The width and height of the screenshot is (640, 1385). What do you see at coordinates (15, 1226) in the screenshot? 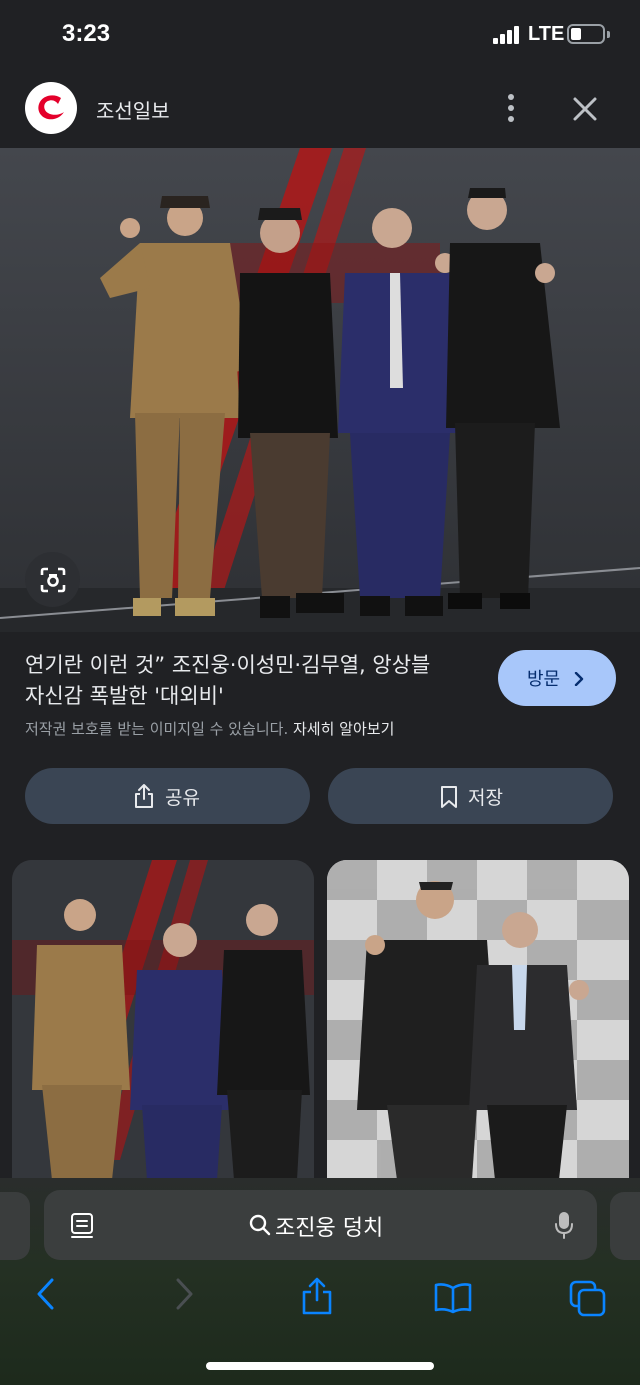
I see `previous-tab-peek` at bounding box center [15, 1226].